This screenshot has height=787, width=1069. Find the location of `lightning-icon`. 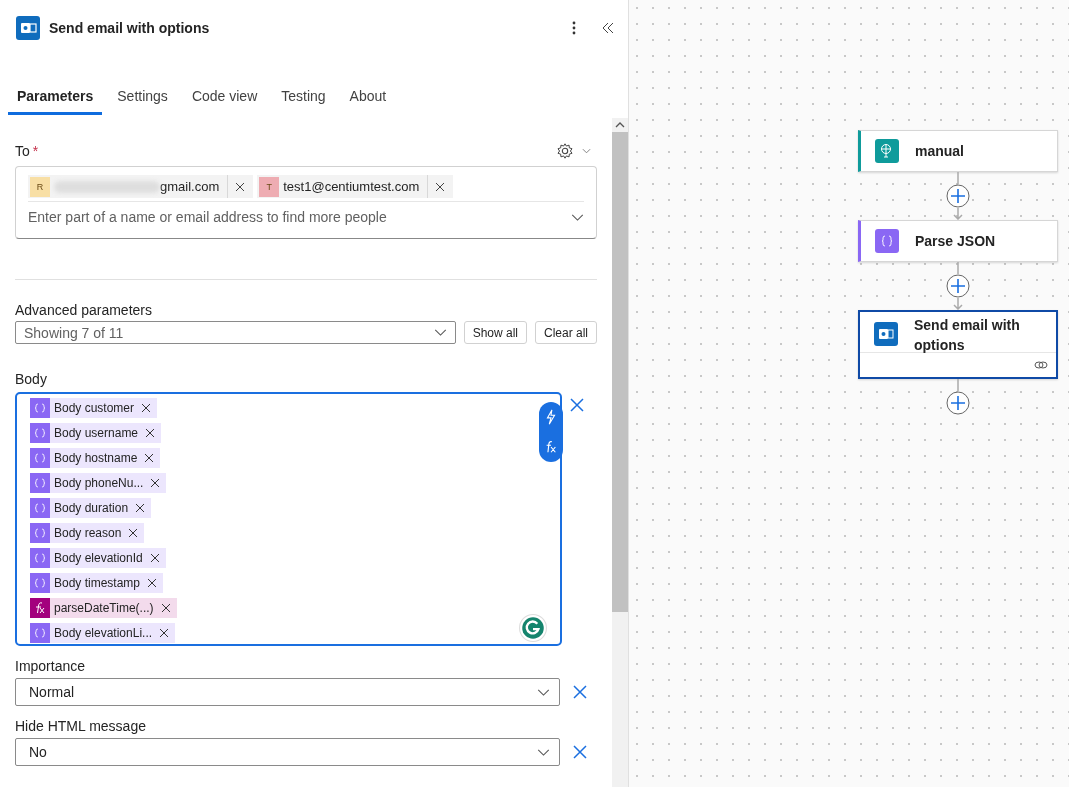

lightning-icon is located at coordinates (551, 417).